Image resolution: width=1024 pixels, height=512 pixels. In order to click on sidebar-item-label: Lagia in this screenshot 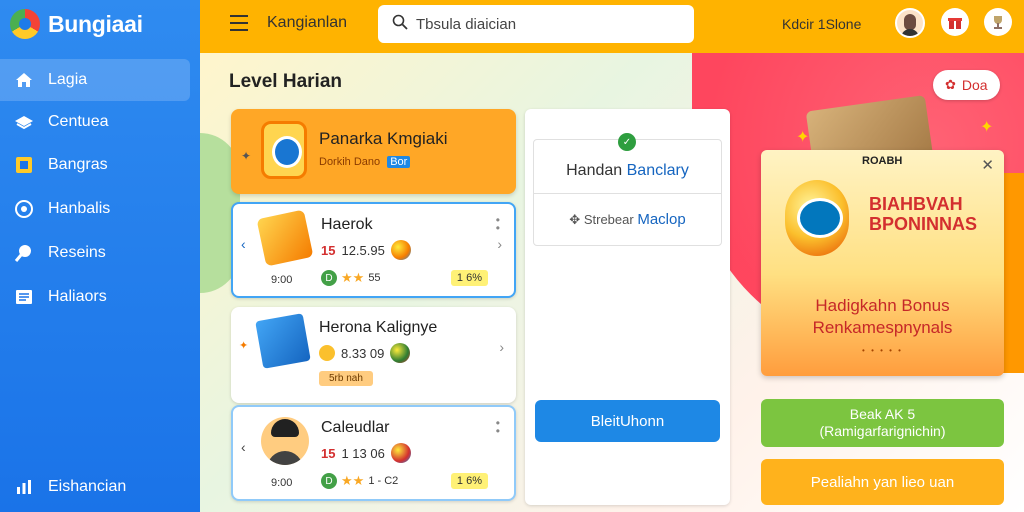, I will do `click(68, 79)`.